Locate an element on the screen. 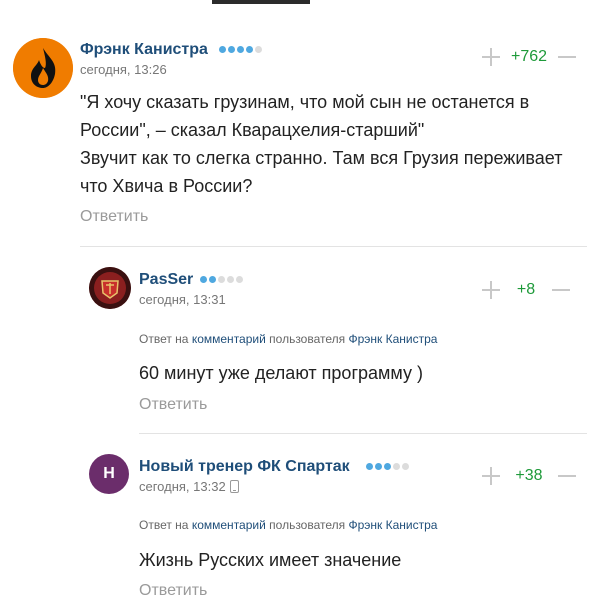 This screenshot has width=600, height=607. avatar: Н is located at coordinates (109, 474).